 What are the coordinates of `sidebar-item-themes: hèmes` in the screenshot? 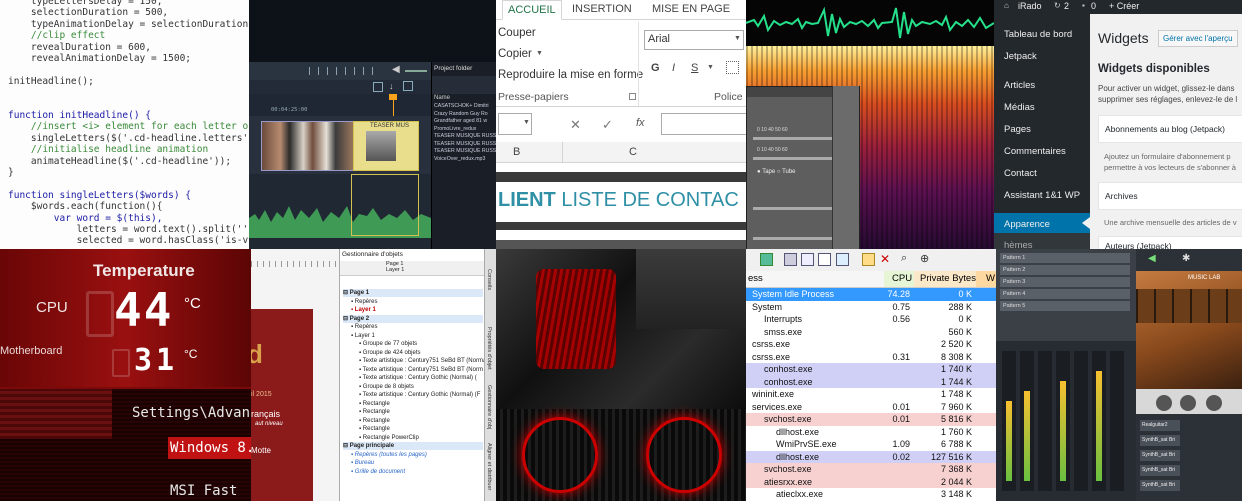 It's located at (1018, 244).